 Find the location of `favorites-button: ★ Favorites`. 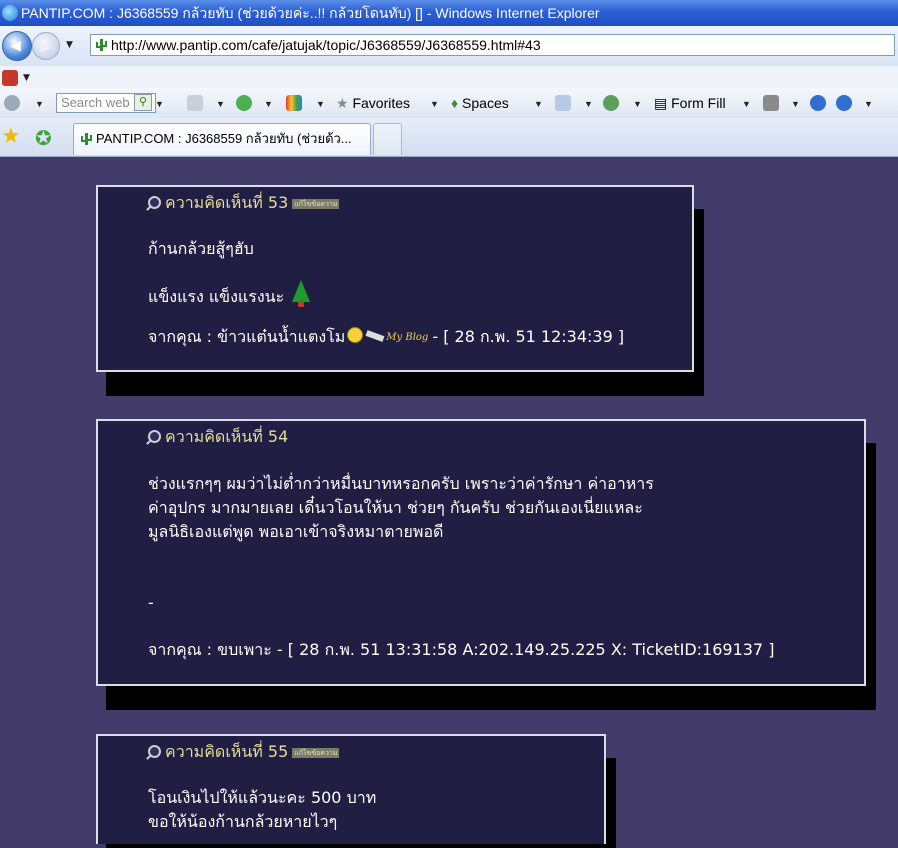

favorites-button: ★ Favorites is located at coordinates (373, 103).